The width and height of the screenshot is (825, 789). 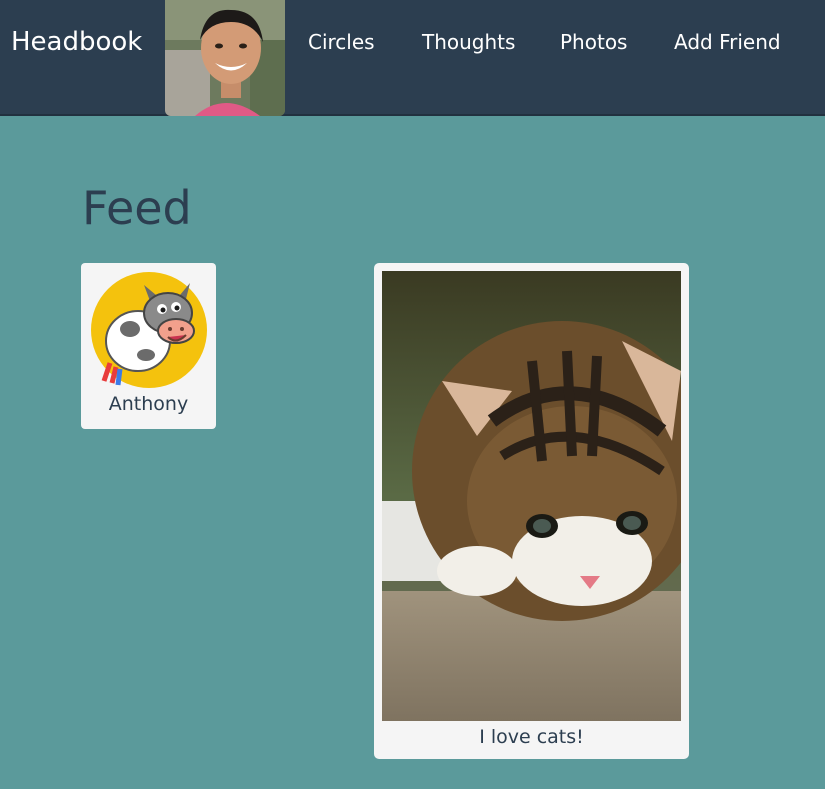 What do you see at coordinates (137, 208) in the screenshot?
I see `page-title: Feed` at bounding box center [137, 208].